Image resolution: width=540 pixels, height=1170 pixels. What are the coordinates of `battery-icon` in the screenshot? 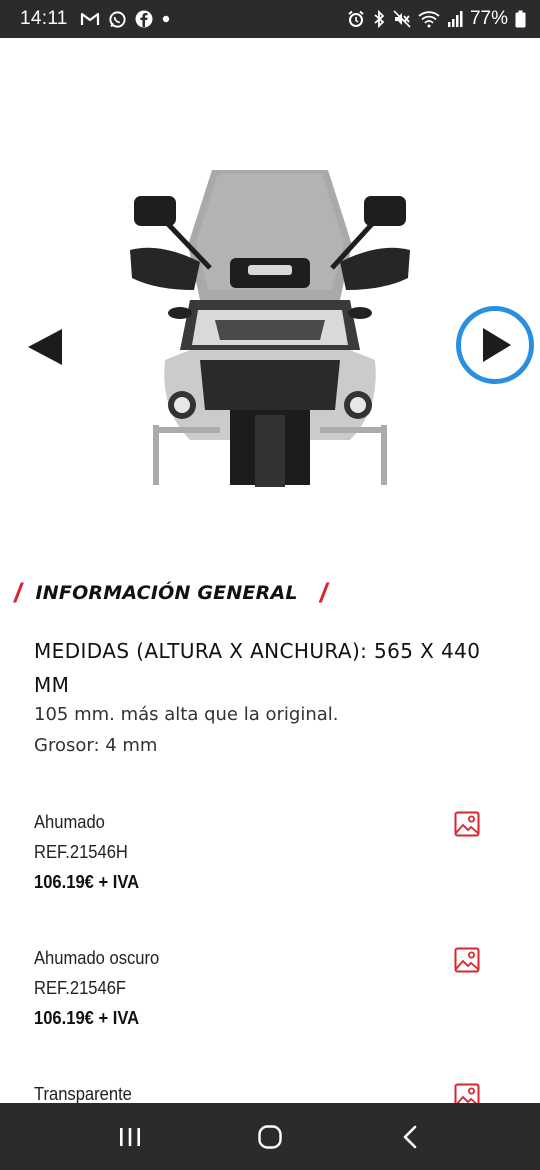 It's located at (520, 19).